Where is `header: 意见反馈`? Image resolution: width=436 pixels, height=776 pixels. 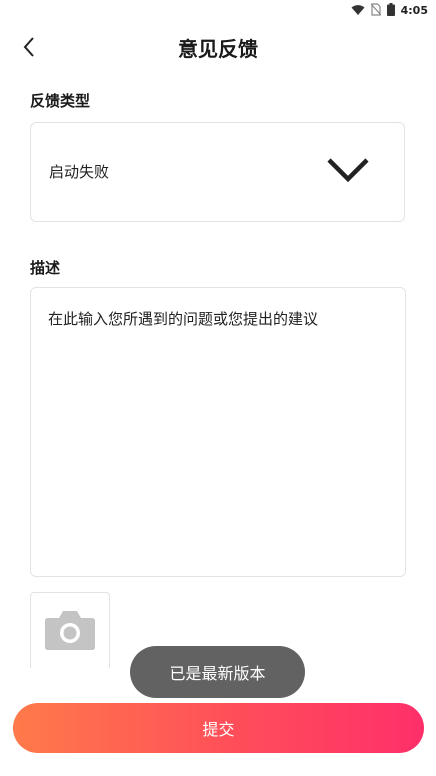
header: 意见反馈 is located at coordinates (218, 49).